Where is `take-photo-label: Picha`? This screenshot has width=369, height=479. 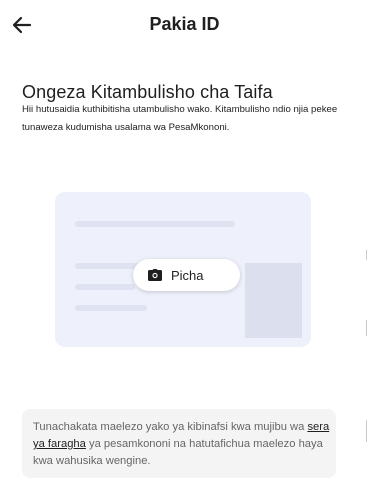
take-photo-label: Picha is located at coordinates (187, 275).